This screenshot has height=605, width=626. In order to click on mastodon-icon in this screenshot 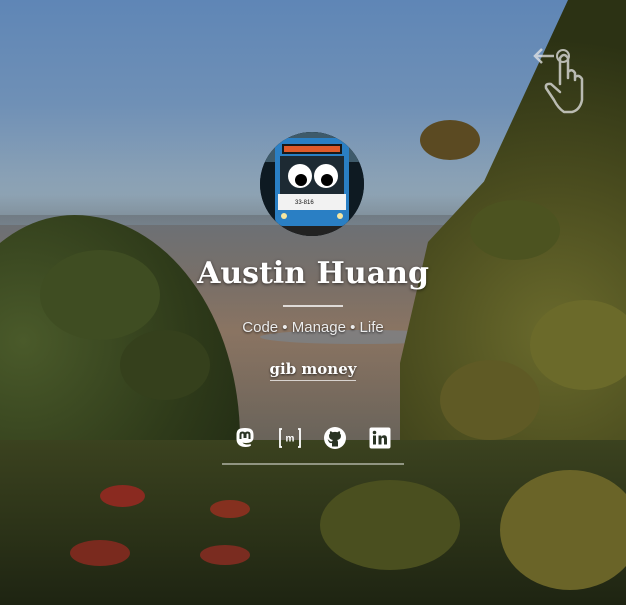, I will do `click(245, 438)`.